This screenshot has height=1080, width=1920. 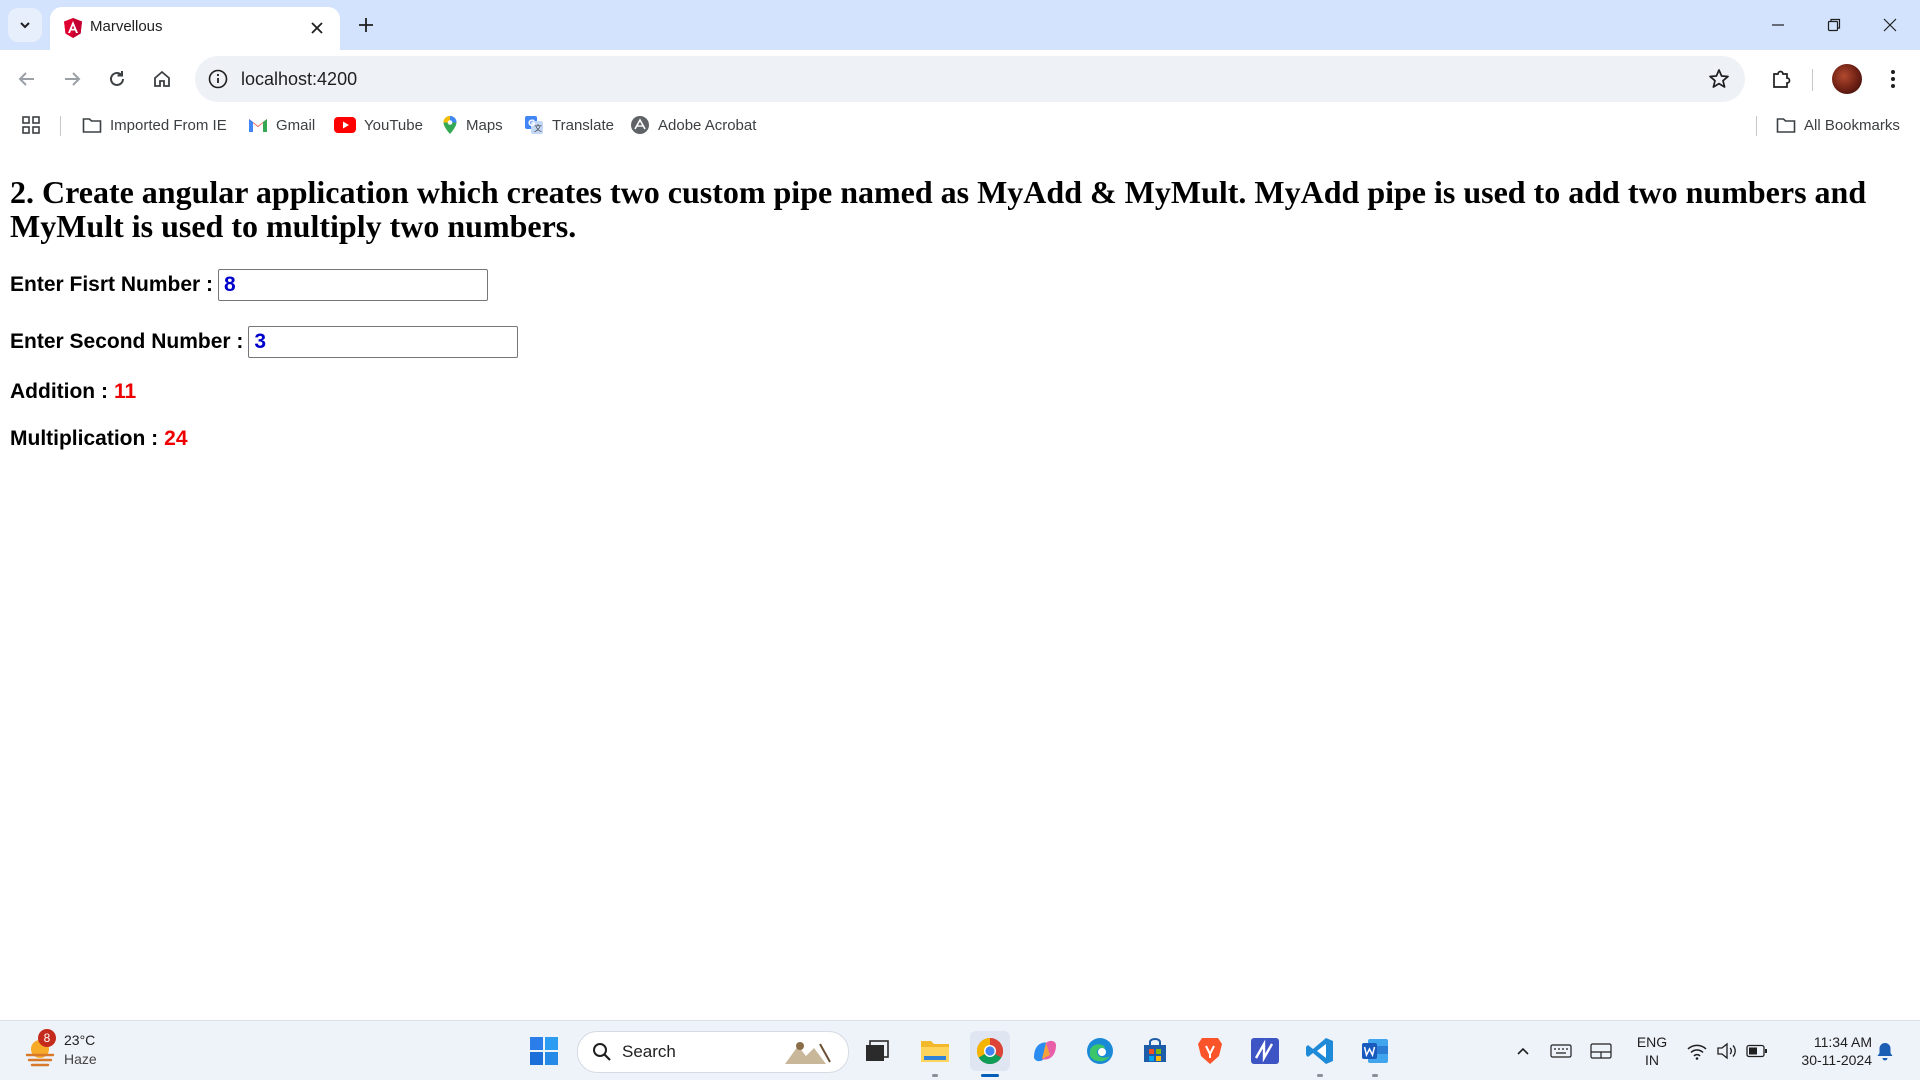 What do you see at coordinates (1375, 1054) in the screenshot?
I see `word-button` at bounding box center [1375, 1054].